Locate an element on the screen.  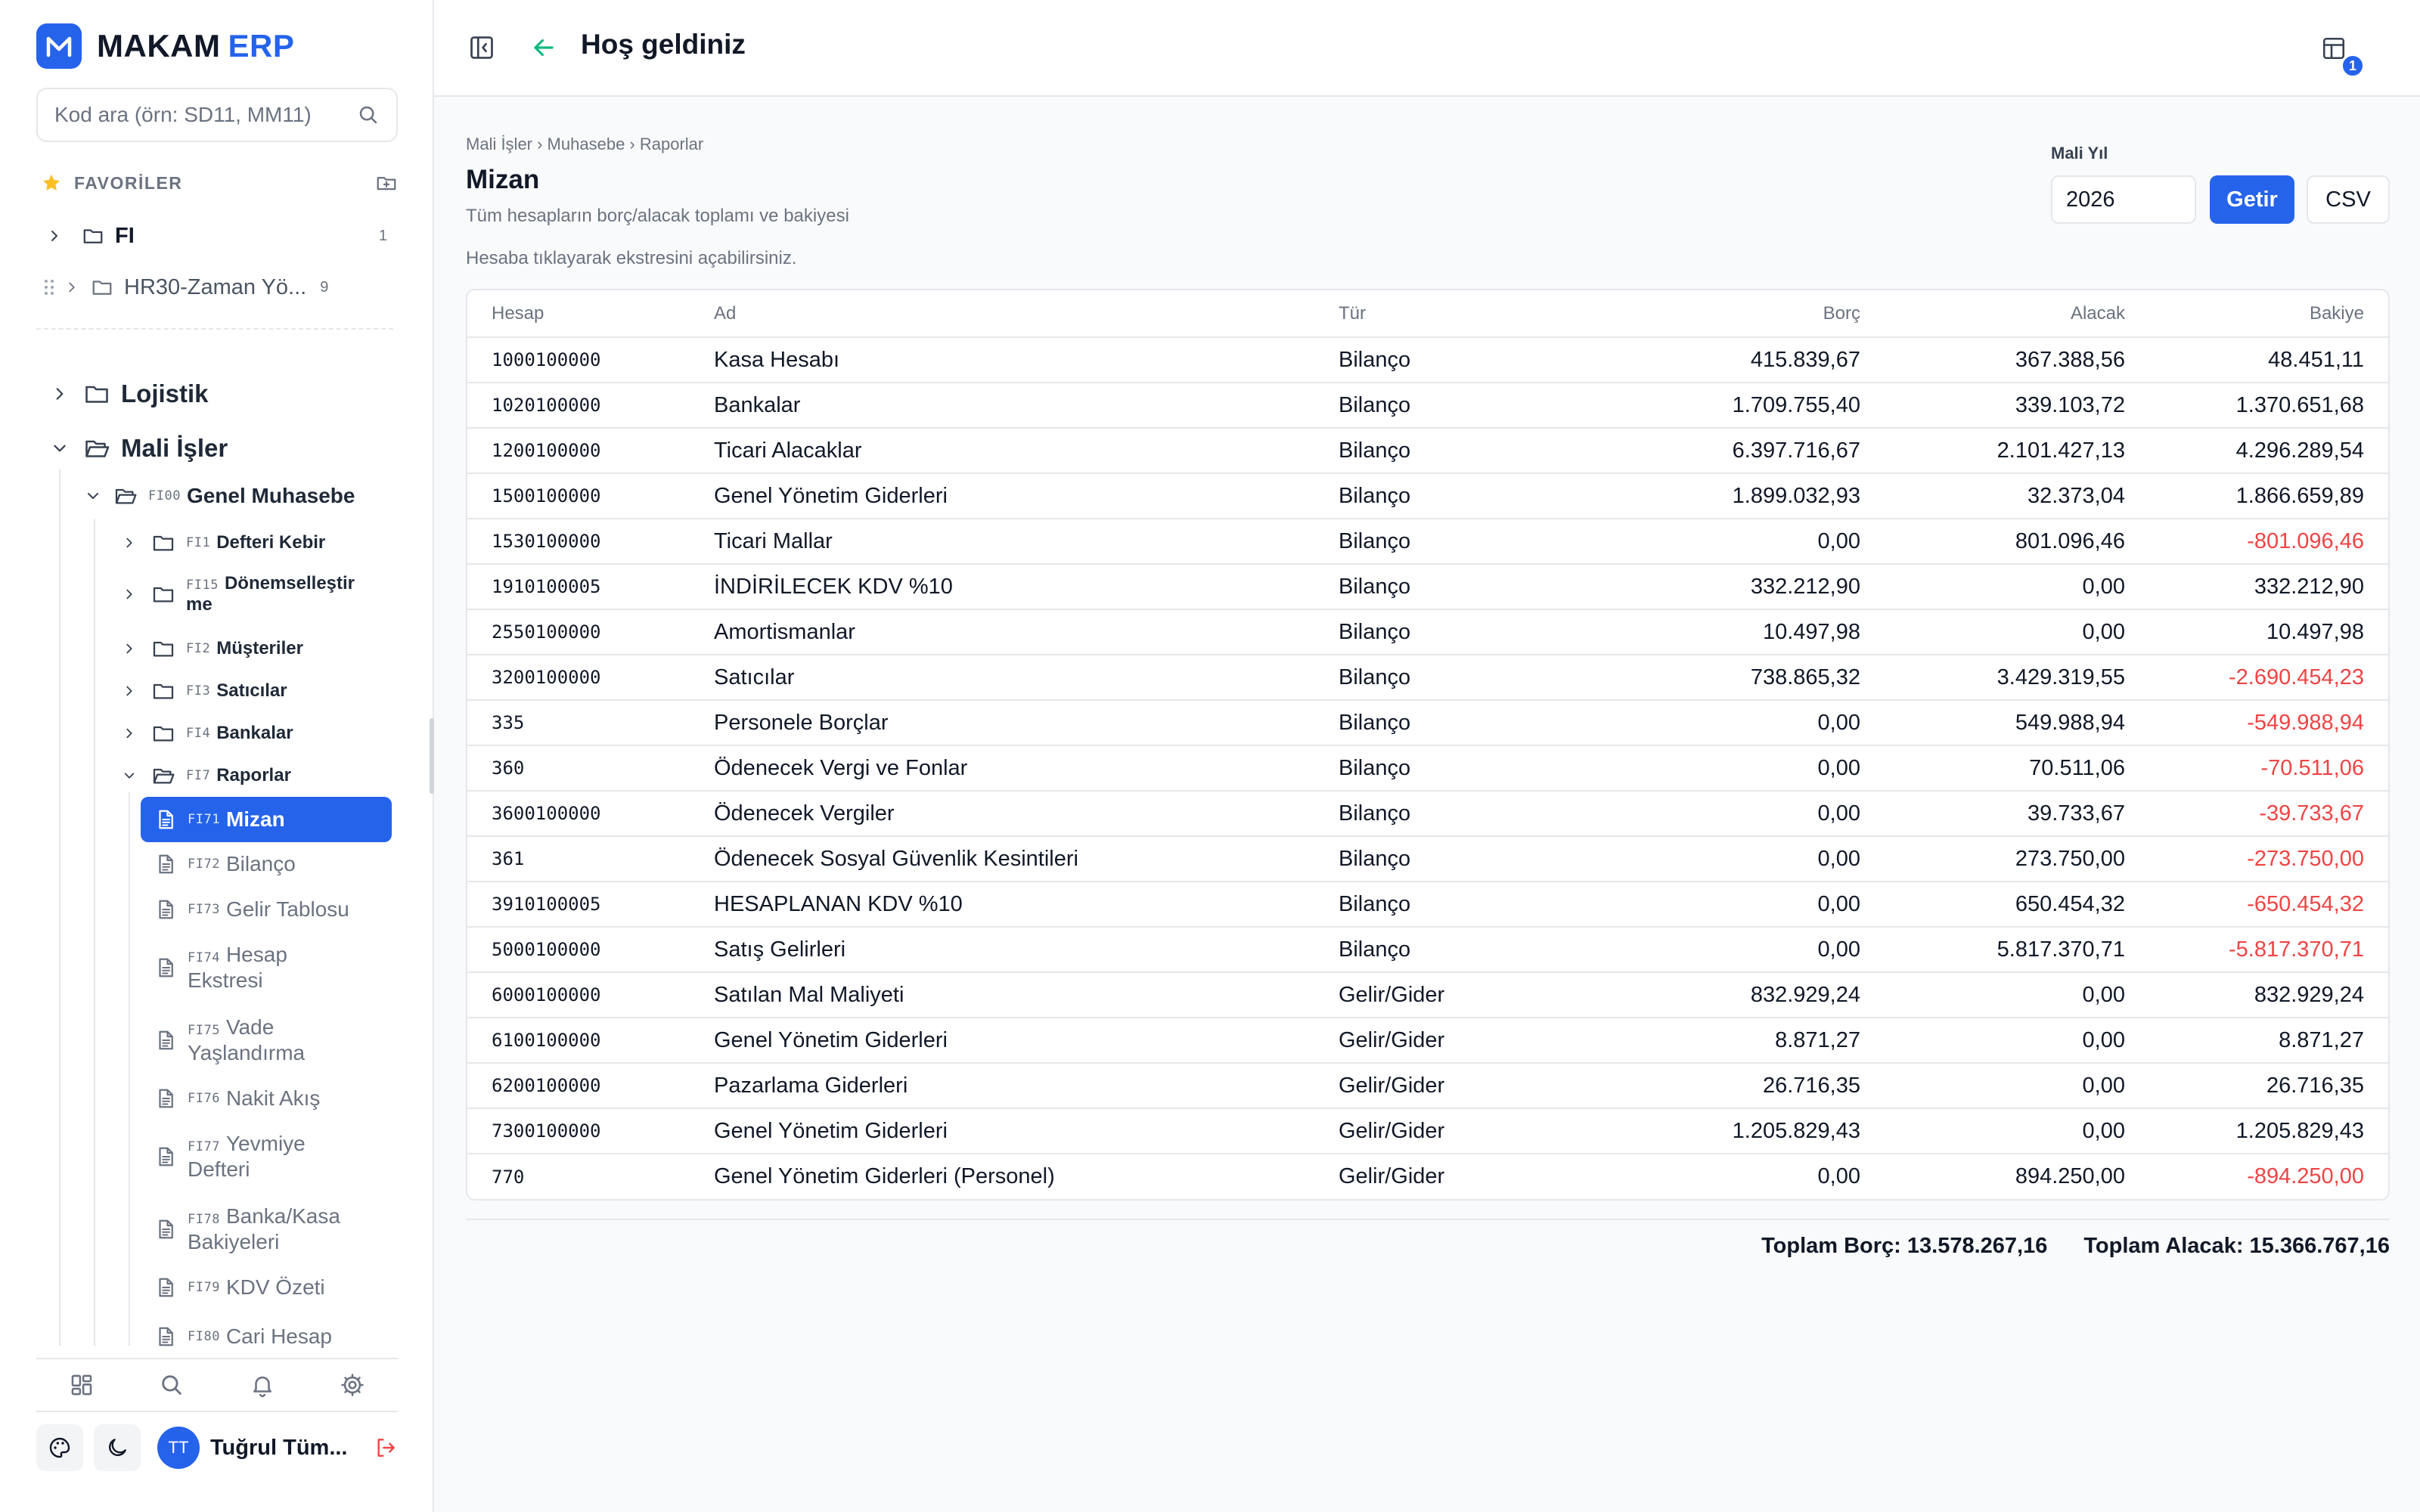
tree-code: FI7 is located at coordinates (198, 775).